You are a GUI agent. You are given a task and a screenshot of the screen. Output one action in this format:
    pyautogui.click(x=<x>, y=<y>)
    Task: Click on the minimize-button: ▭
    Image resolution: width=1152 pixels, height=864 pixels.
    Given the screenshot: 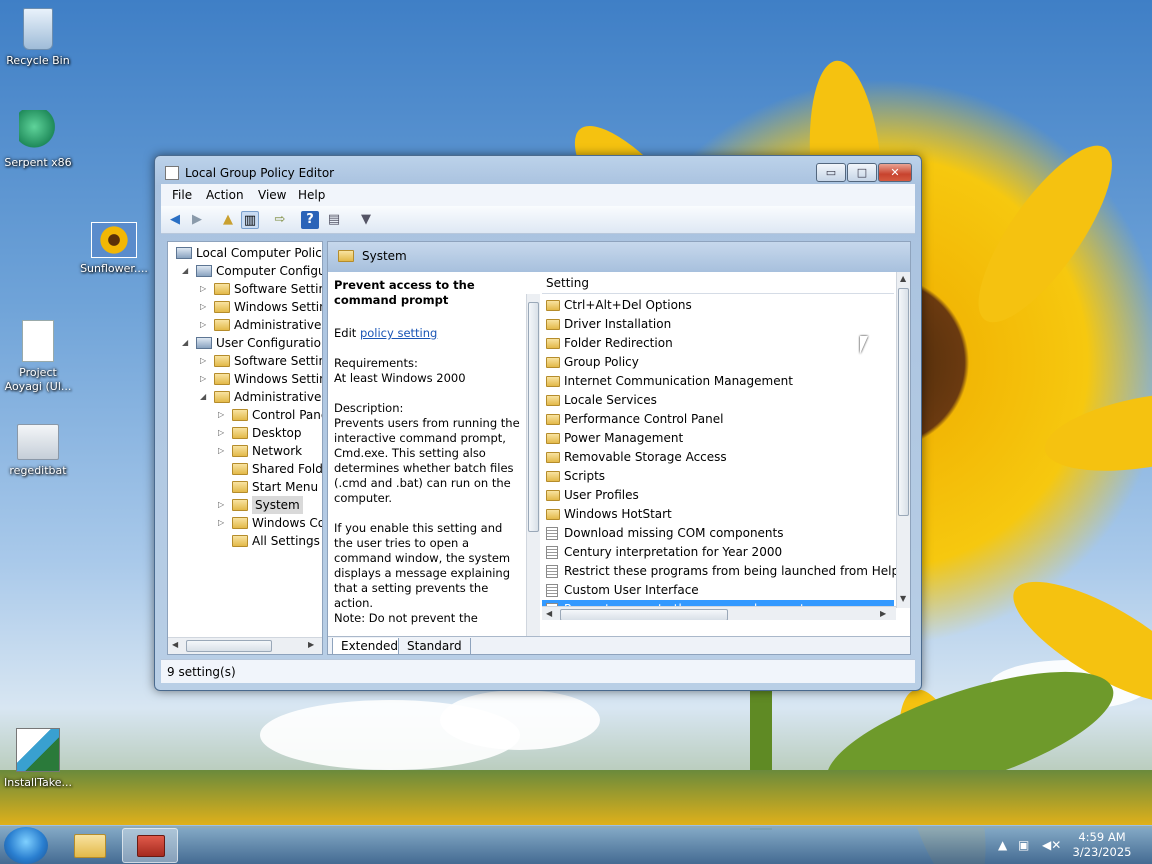 What is the action you would take?
    pyautogui.click(x=831, y=172)
    